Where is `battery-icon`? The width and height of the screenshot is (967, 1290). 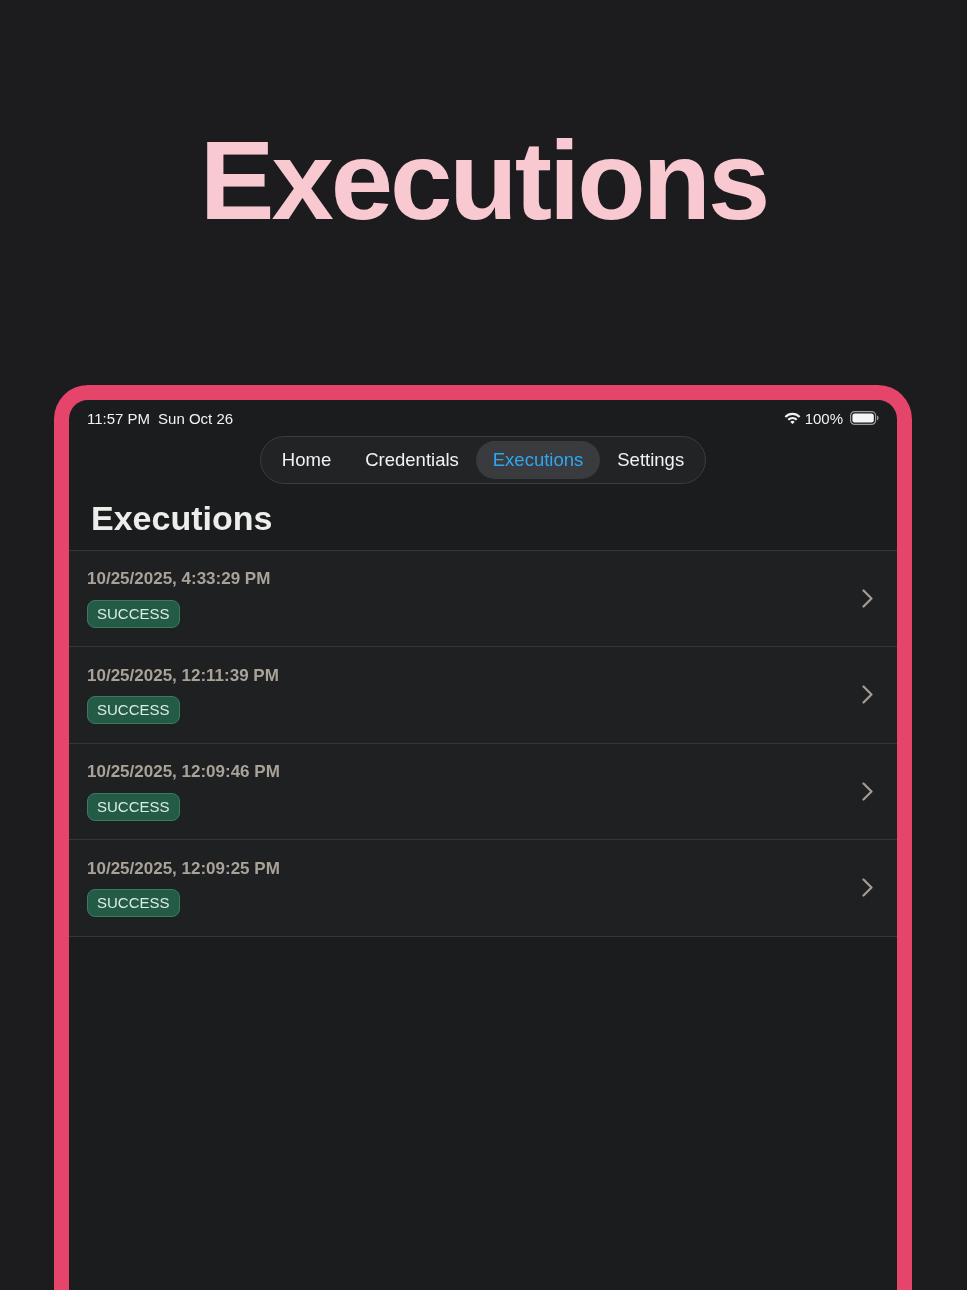
battery-icon is located at coordinates (864, 418).